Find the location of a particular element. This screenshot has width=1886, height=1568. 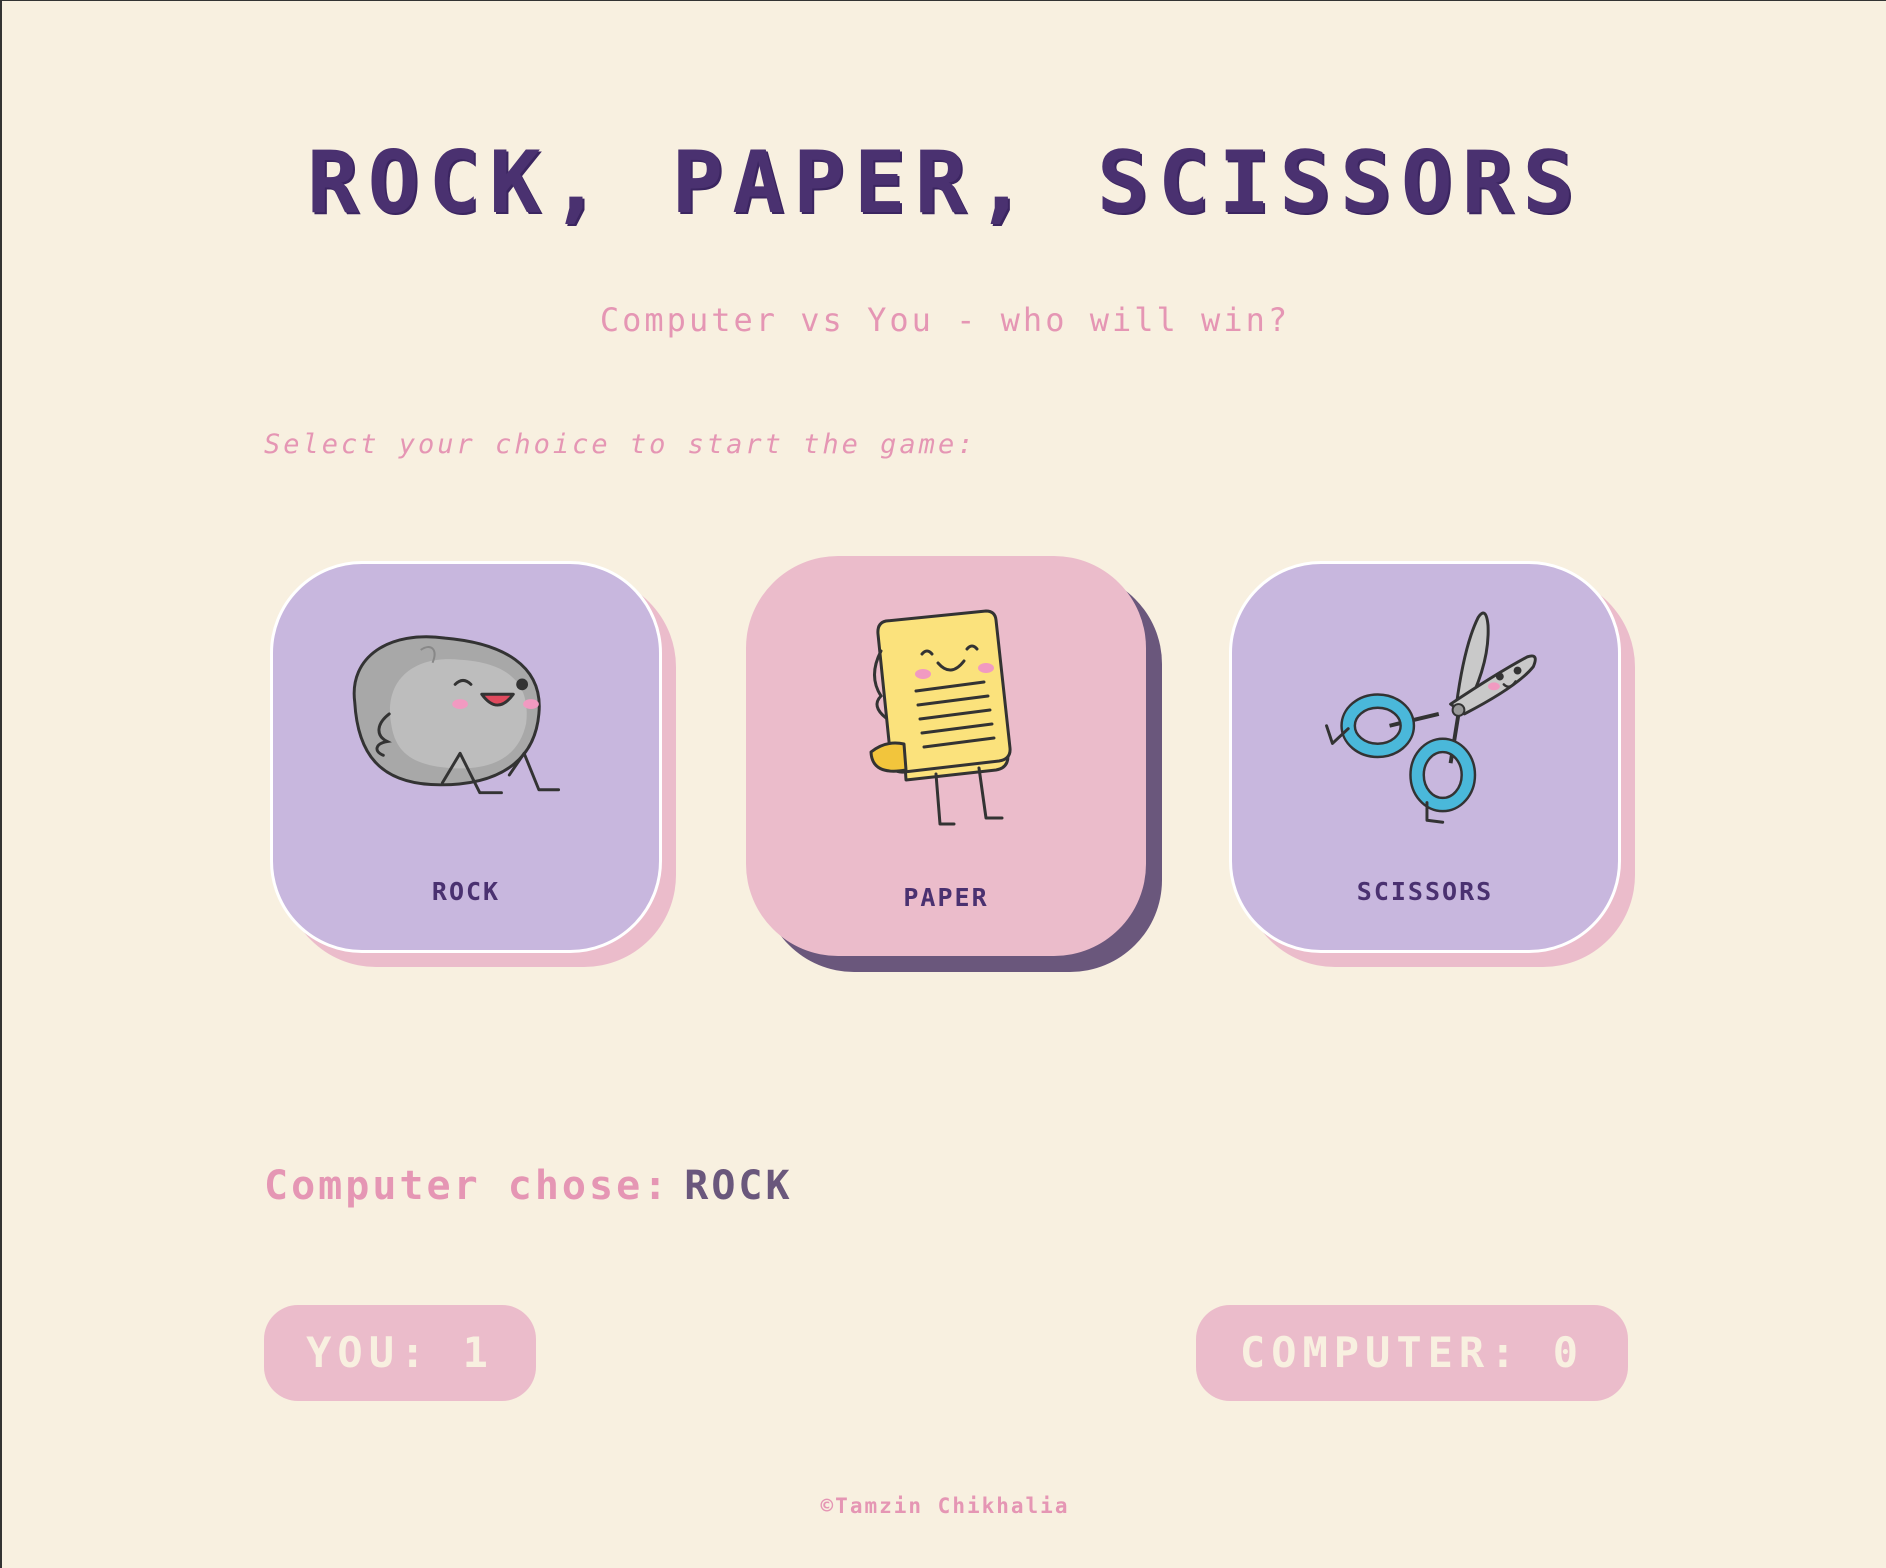

player-score-label: YOU: is located at coordinates (369, 1352).